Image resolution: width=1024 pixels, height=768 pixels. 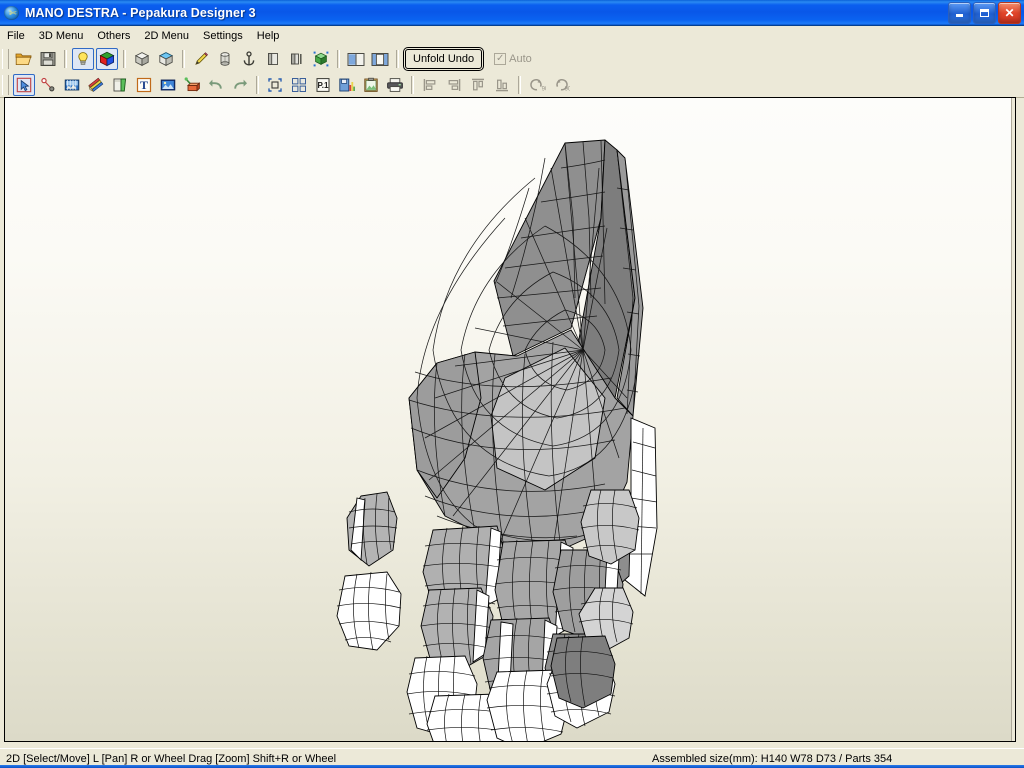 I want to click on print-icon, so click(x=395, y=85).